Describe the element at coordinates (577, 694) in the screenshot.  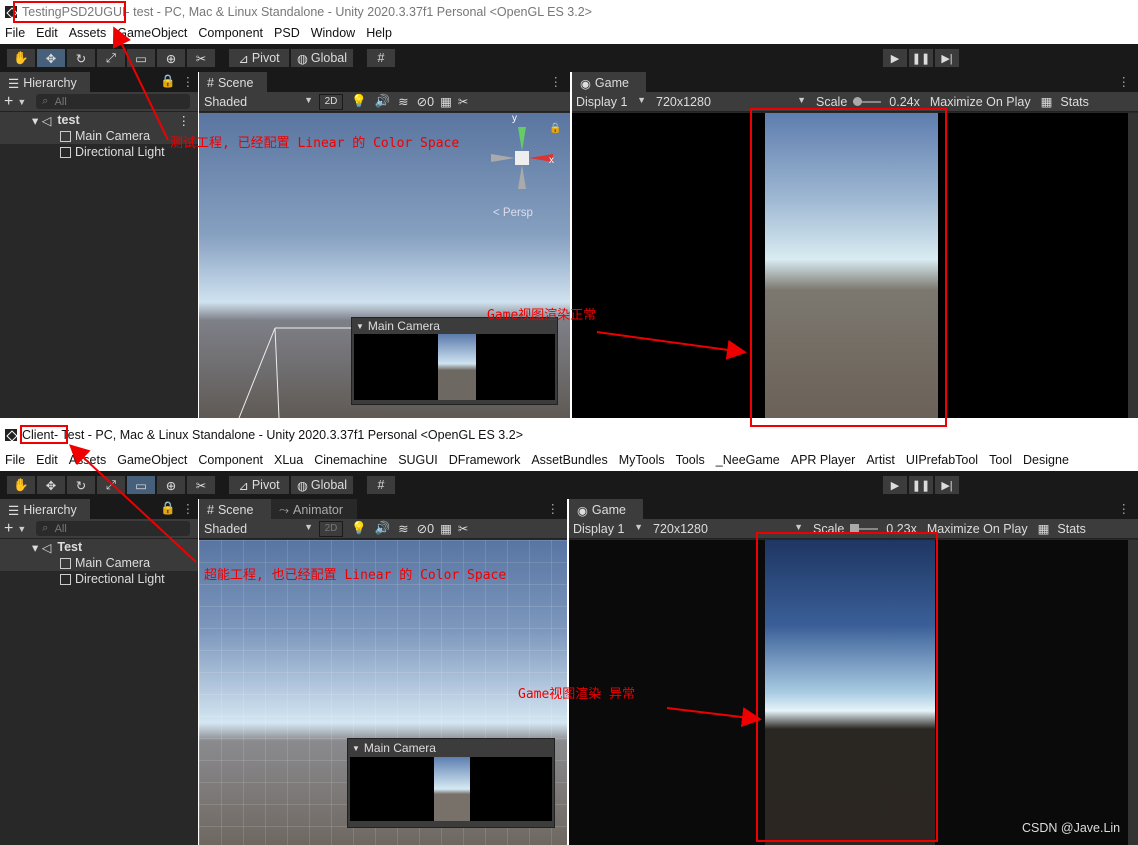
I see `annotation-bottom-game: Game视图渲染 异常` at that location.